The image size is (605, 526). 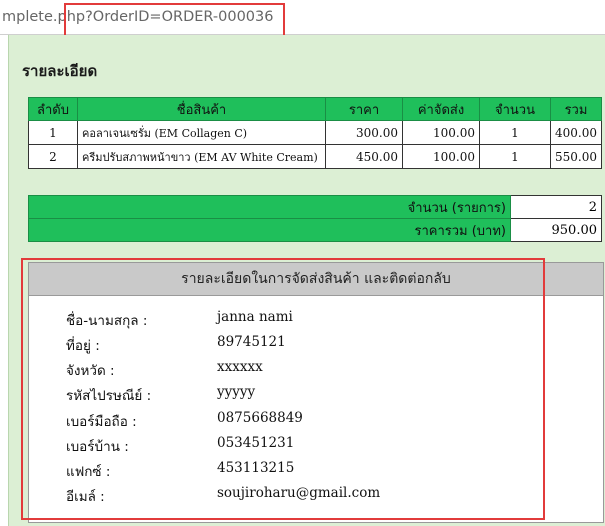 I want to click on row-total: 550.00, so click(x=576, y=156).